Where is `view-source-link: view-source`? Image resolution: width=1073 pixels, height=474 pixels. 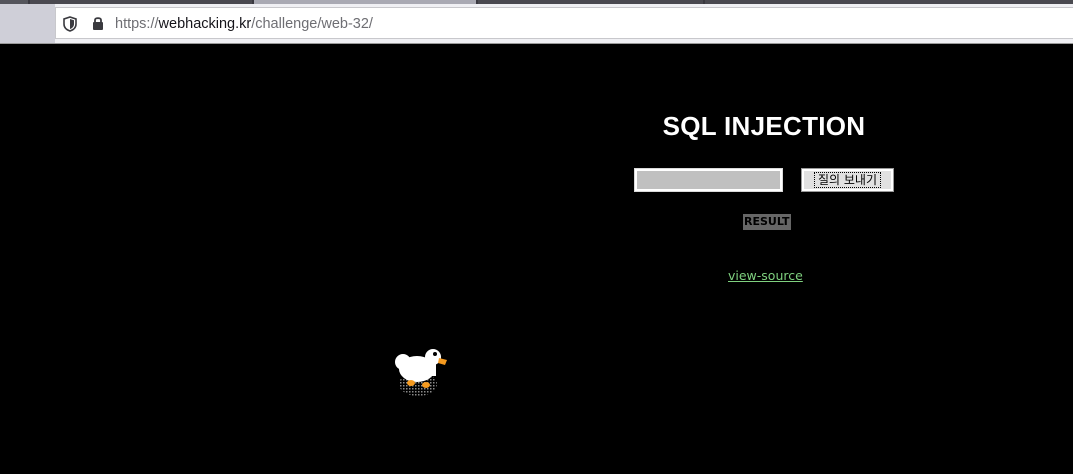 view-source-link: view-source is located at coordinates (765, 276).